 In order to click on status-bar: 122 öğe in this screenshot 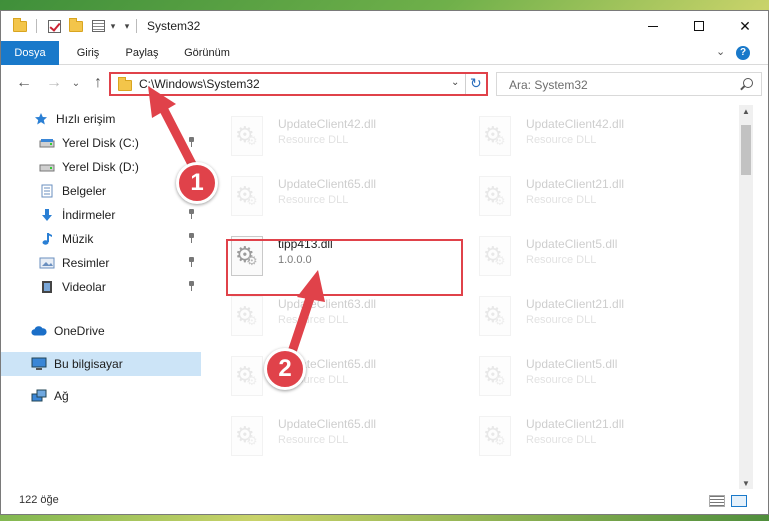, I will do `click(384, 501)`.